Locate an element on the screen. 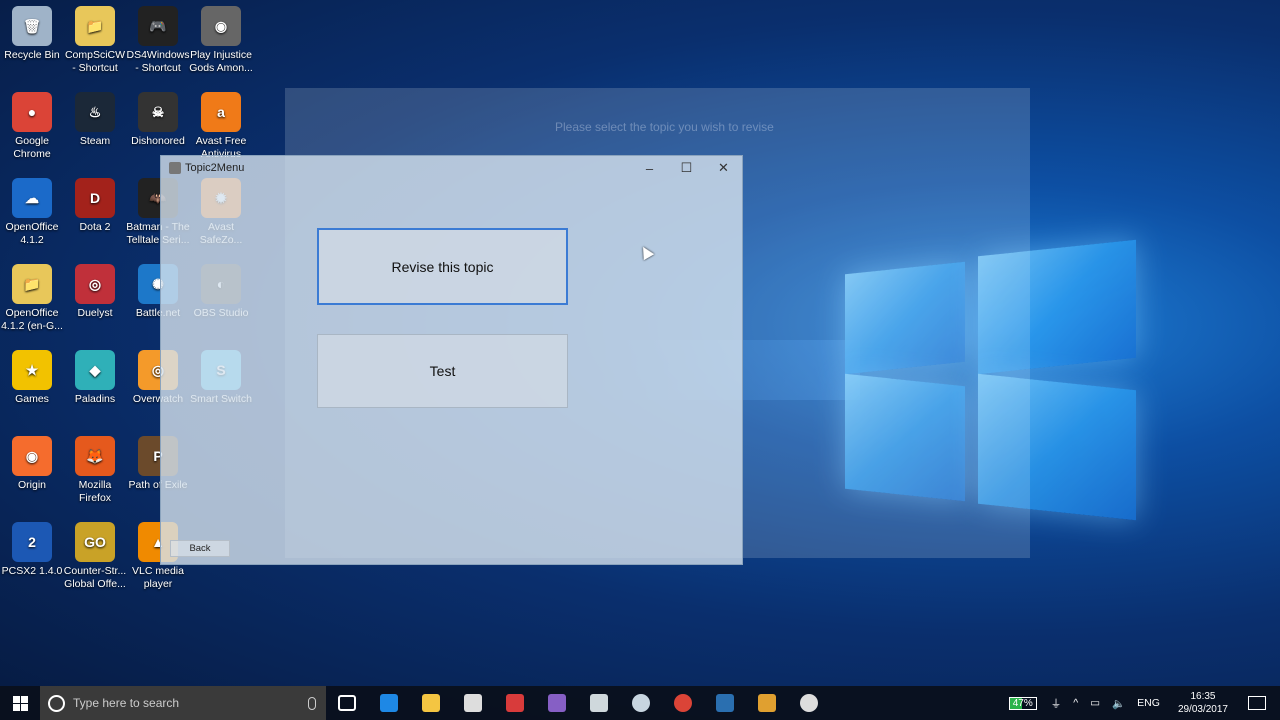 The image size is (1280, 720). app-yellow-icon is located at coordinates (767, 703).